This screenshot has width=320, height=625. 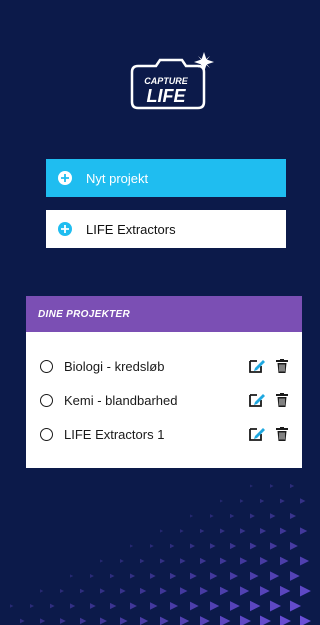 I want to click on new-project-button: Nyt projekt, so click(x=166, y=178).